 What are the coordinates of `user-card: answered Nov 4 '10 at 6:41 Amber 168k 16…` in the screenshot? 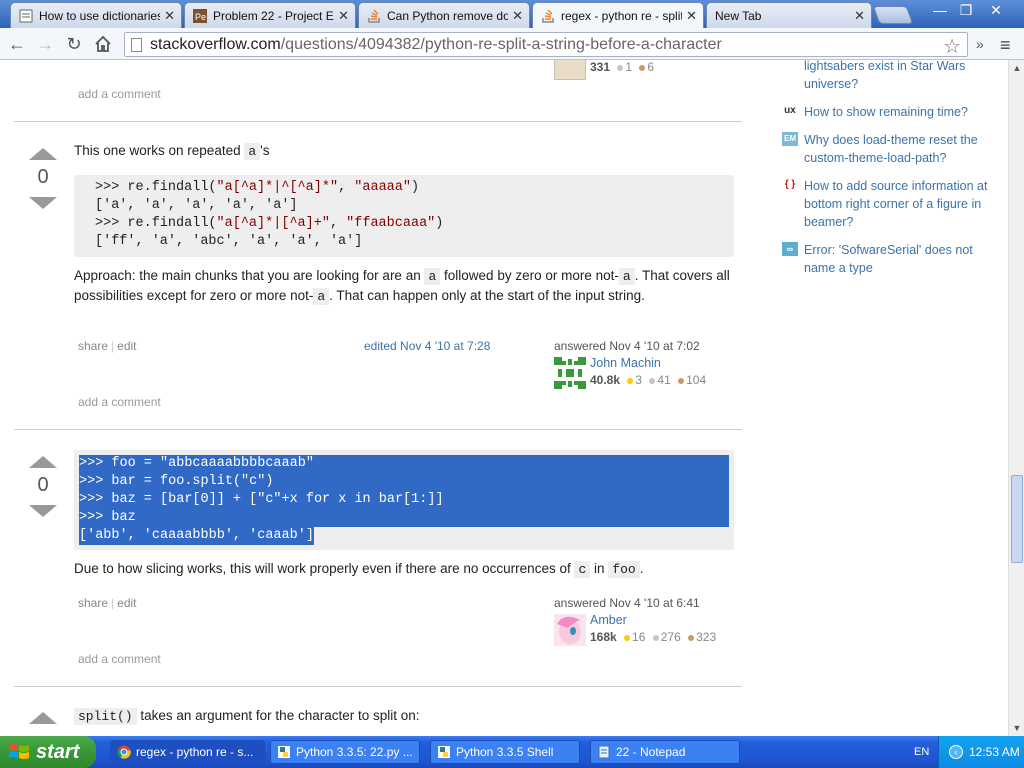 It's located at (644, 624).